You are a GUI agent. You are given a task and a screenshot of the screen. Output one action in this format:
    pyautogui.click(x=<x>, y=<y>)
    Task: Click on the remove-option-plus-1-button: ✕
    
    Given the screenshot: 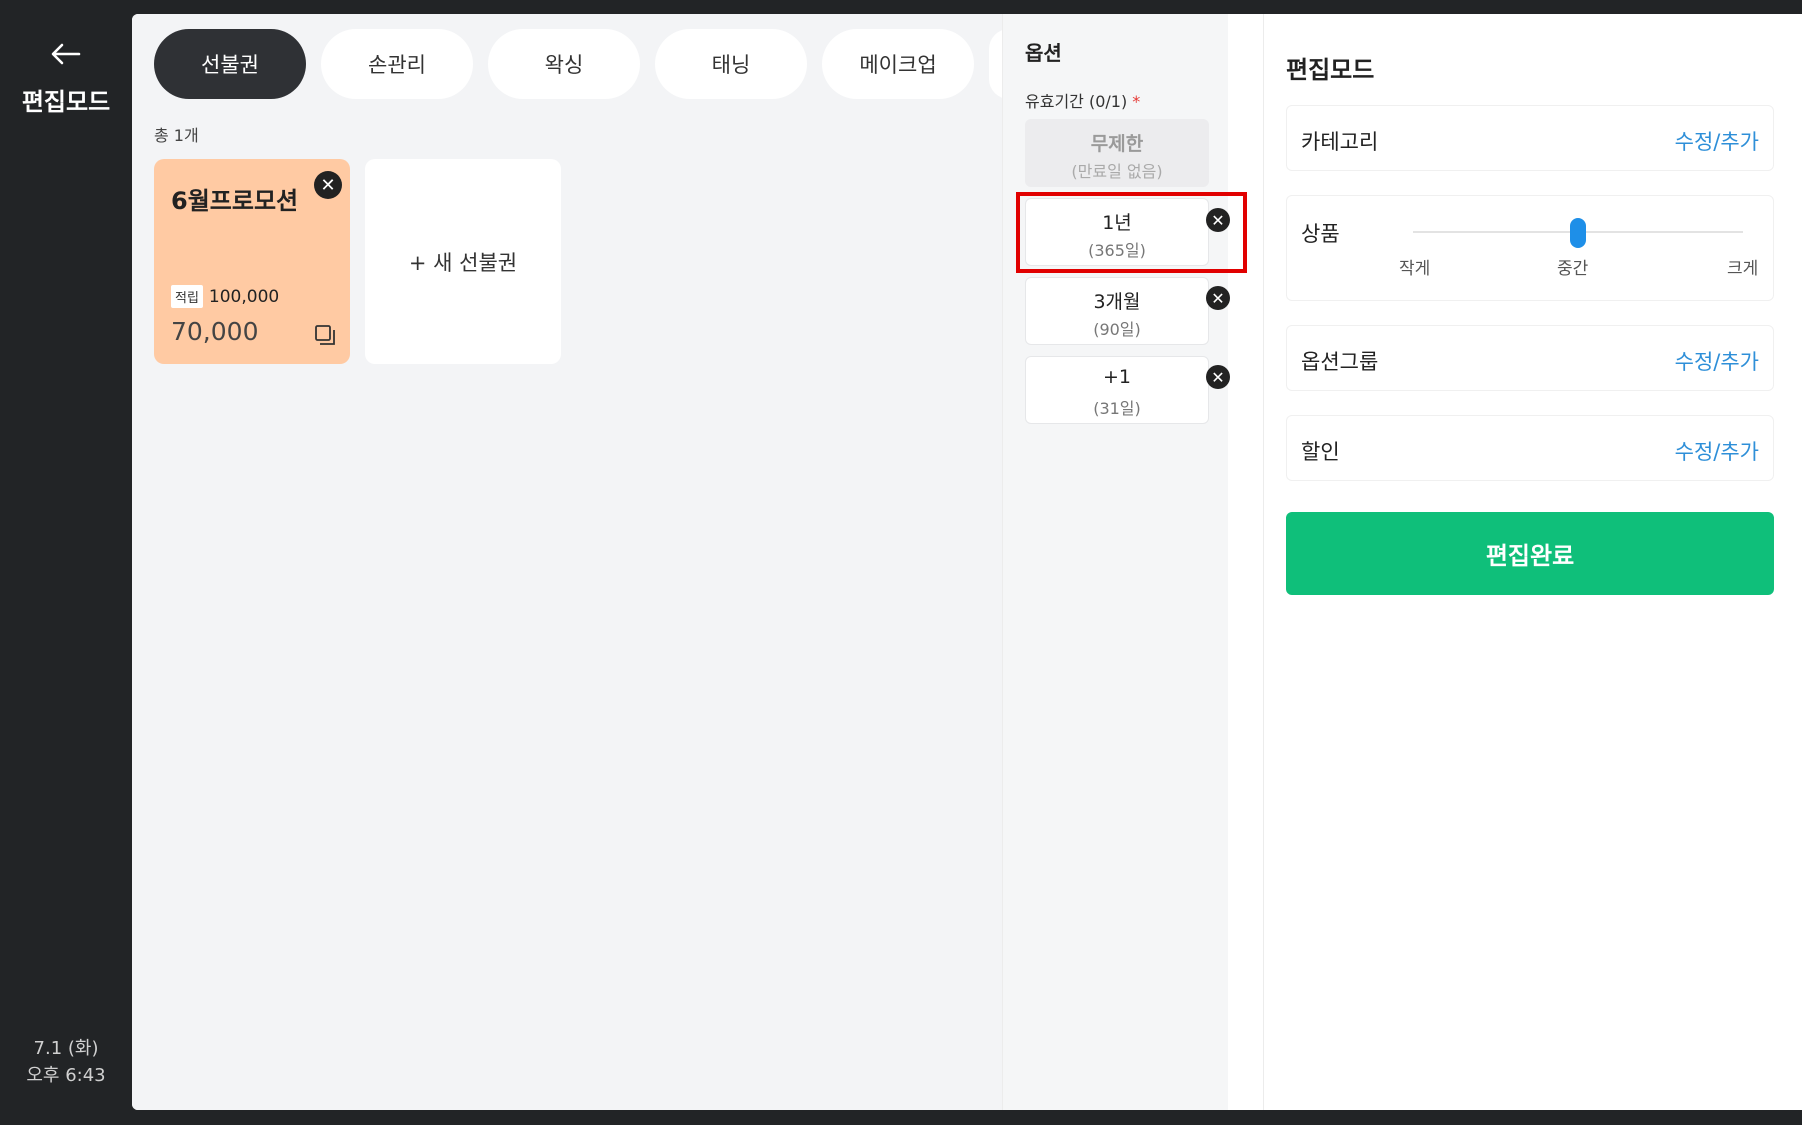 What is the action you would take?
    pyautogui.click(x=1218, y=377)
    